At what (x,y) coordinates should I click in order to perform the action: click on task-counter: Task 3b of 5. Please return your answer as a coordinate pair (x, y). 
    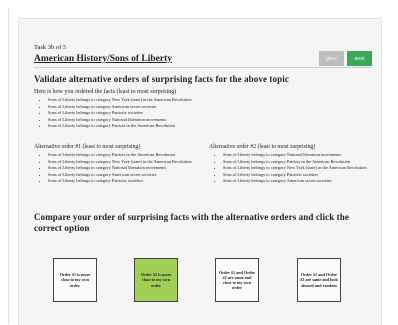
    Looking at the image, I should click on (50, 47).